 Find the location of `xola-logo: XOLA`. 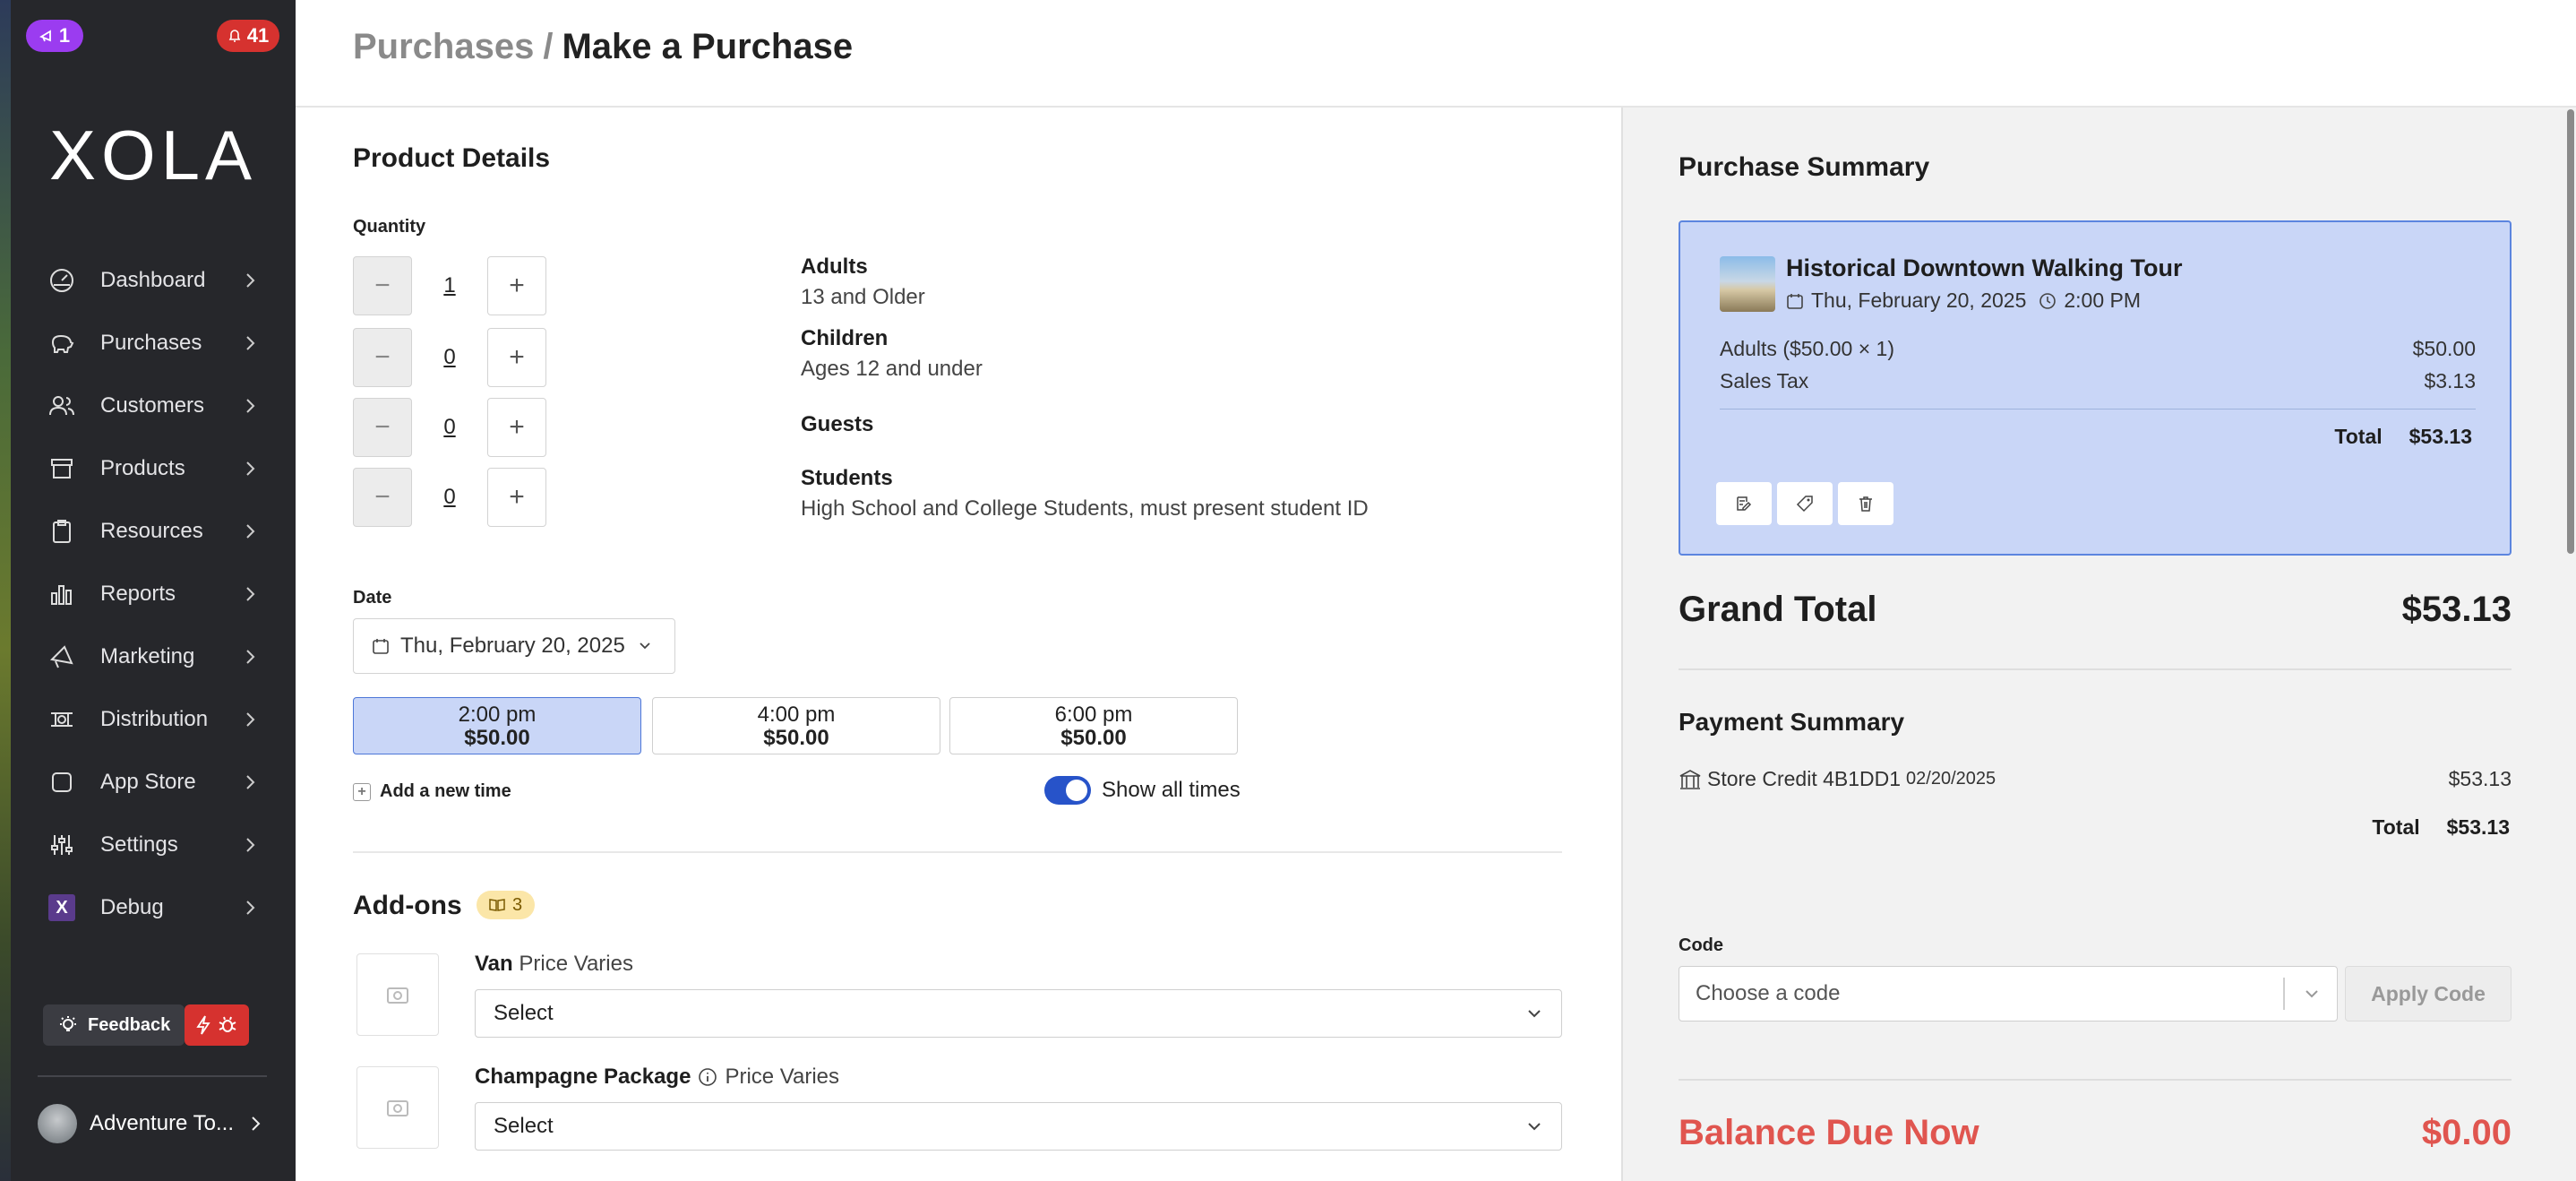

xola-logo: XOLA is located at coordinates (153, 155).